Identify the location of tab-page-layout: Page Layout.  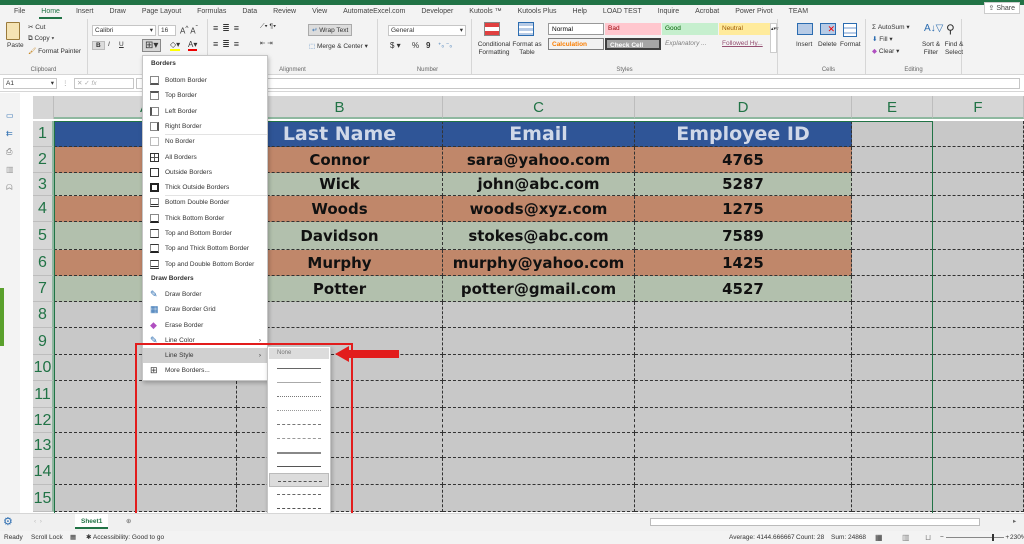
(161, 12).